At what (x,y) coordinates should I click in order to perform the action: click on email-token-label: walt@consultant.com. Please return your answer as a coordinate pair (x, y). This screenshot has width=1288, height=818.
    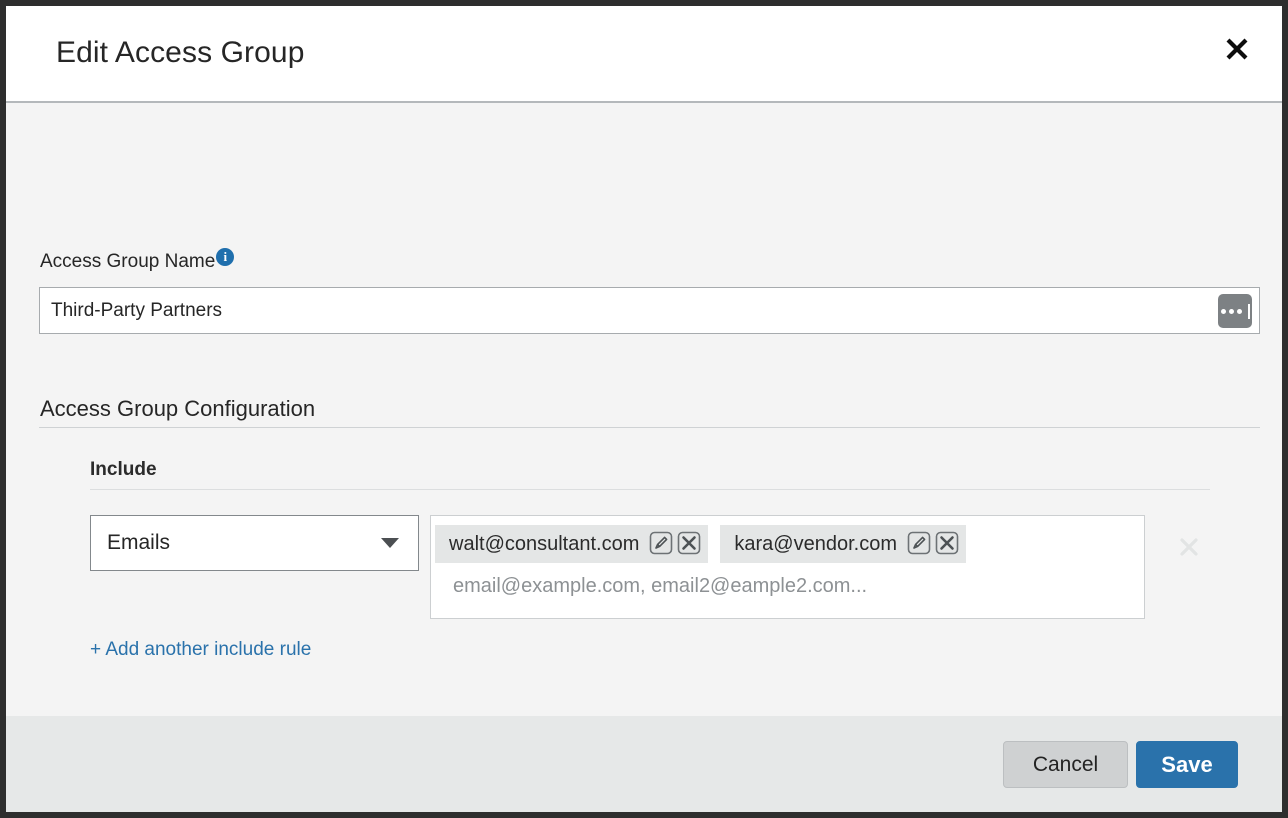
    Looking at the image, I should click on (544, 543).